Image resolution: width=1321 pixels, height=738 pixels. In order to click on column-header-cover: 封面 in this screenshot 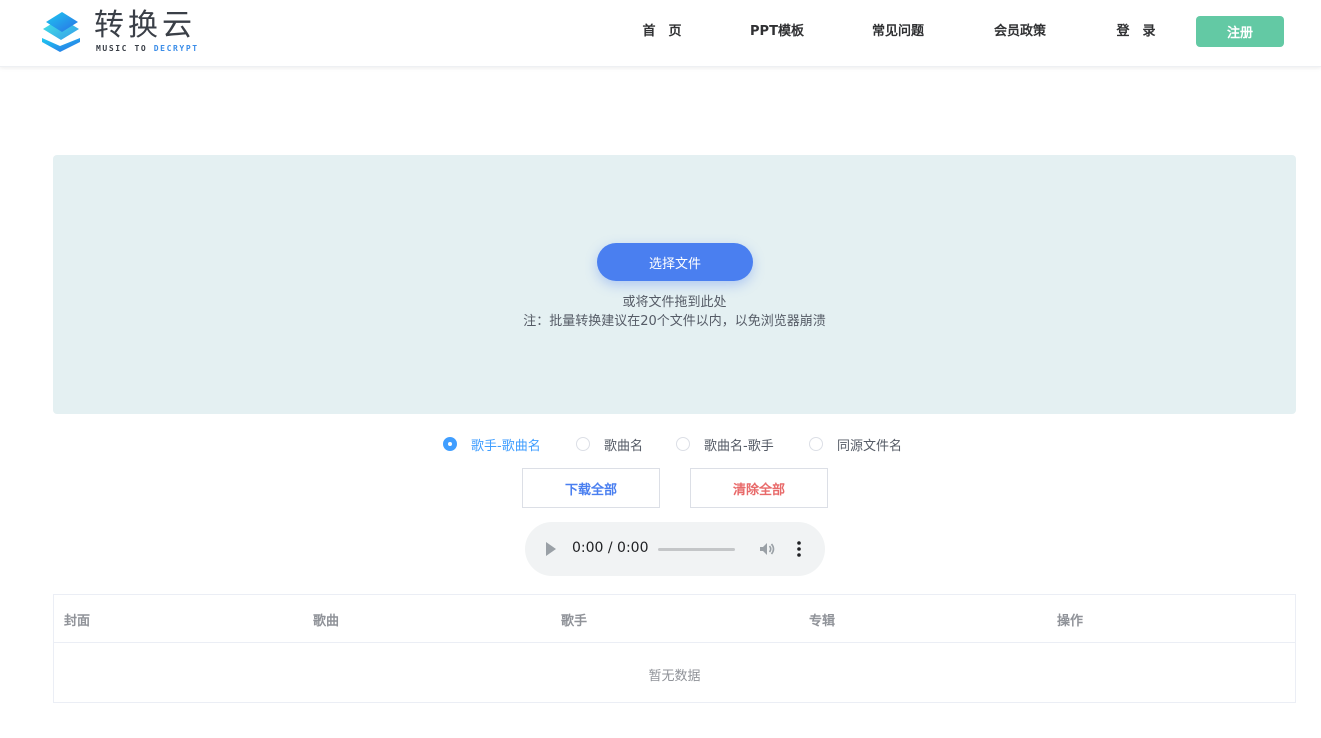, I will do `click(77, 621)`.